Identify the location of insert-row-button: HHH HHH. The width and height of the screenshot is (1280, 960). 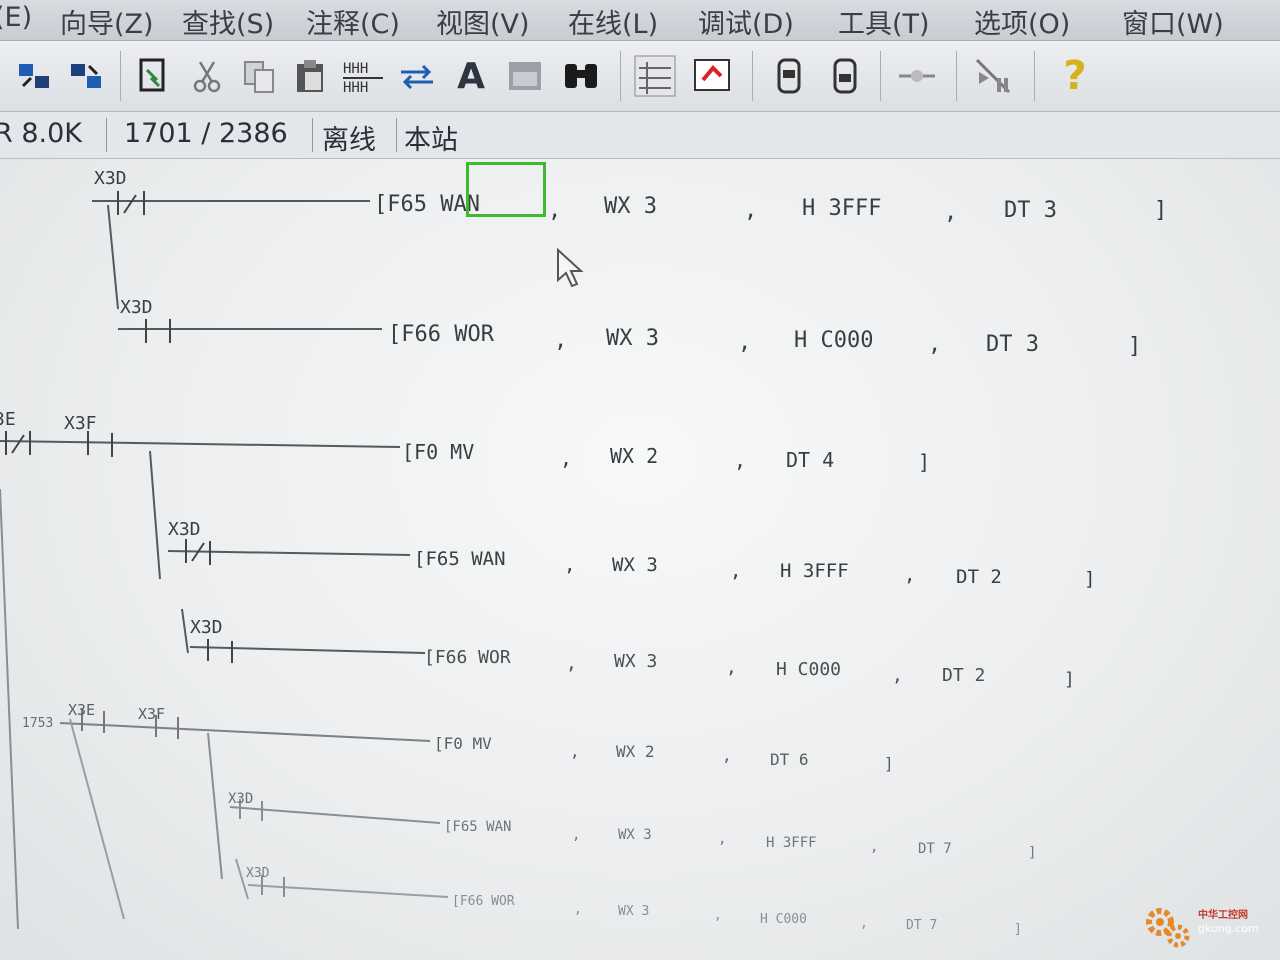
(363, 76).